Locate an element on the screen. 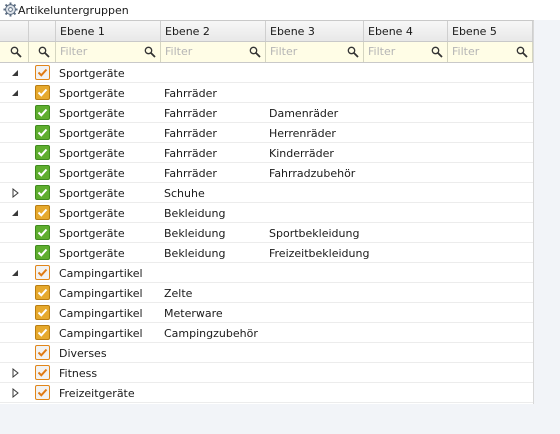 Image resolution: width=560 pixels, height=434 pixels. table-row: Sportgeräte Bekleidung Freizeitbekleidung is located at coordinates (266, 253).